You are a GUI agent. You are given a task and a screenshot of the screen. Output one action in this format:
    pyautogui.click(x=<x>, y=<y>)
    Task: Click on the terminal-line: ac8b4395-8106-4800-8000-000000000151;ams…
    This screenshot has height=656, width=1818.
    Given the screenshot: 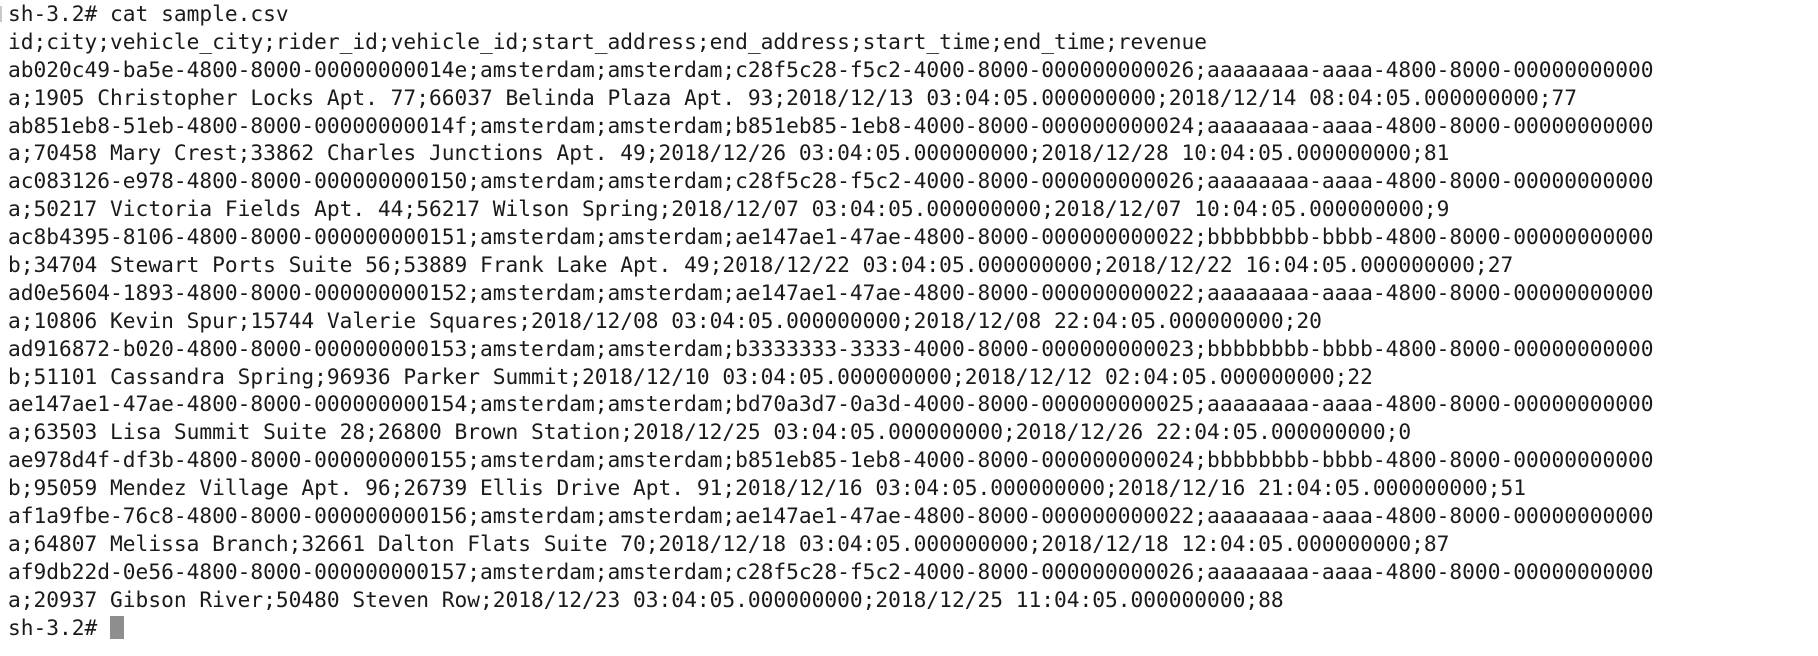 What is the action you would take?
    pyautogui.click(x=831, y=237)
    